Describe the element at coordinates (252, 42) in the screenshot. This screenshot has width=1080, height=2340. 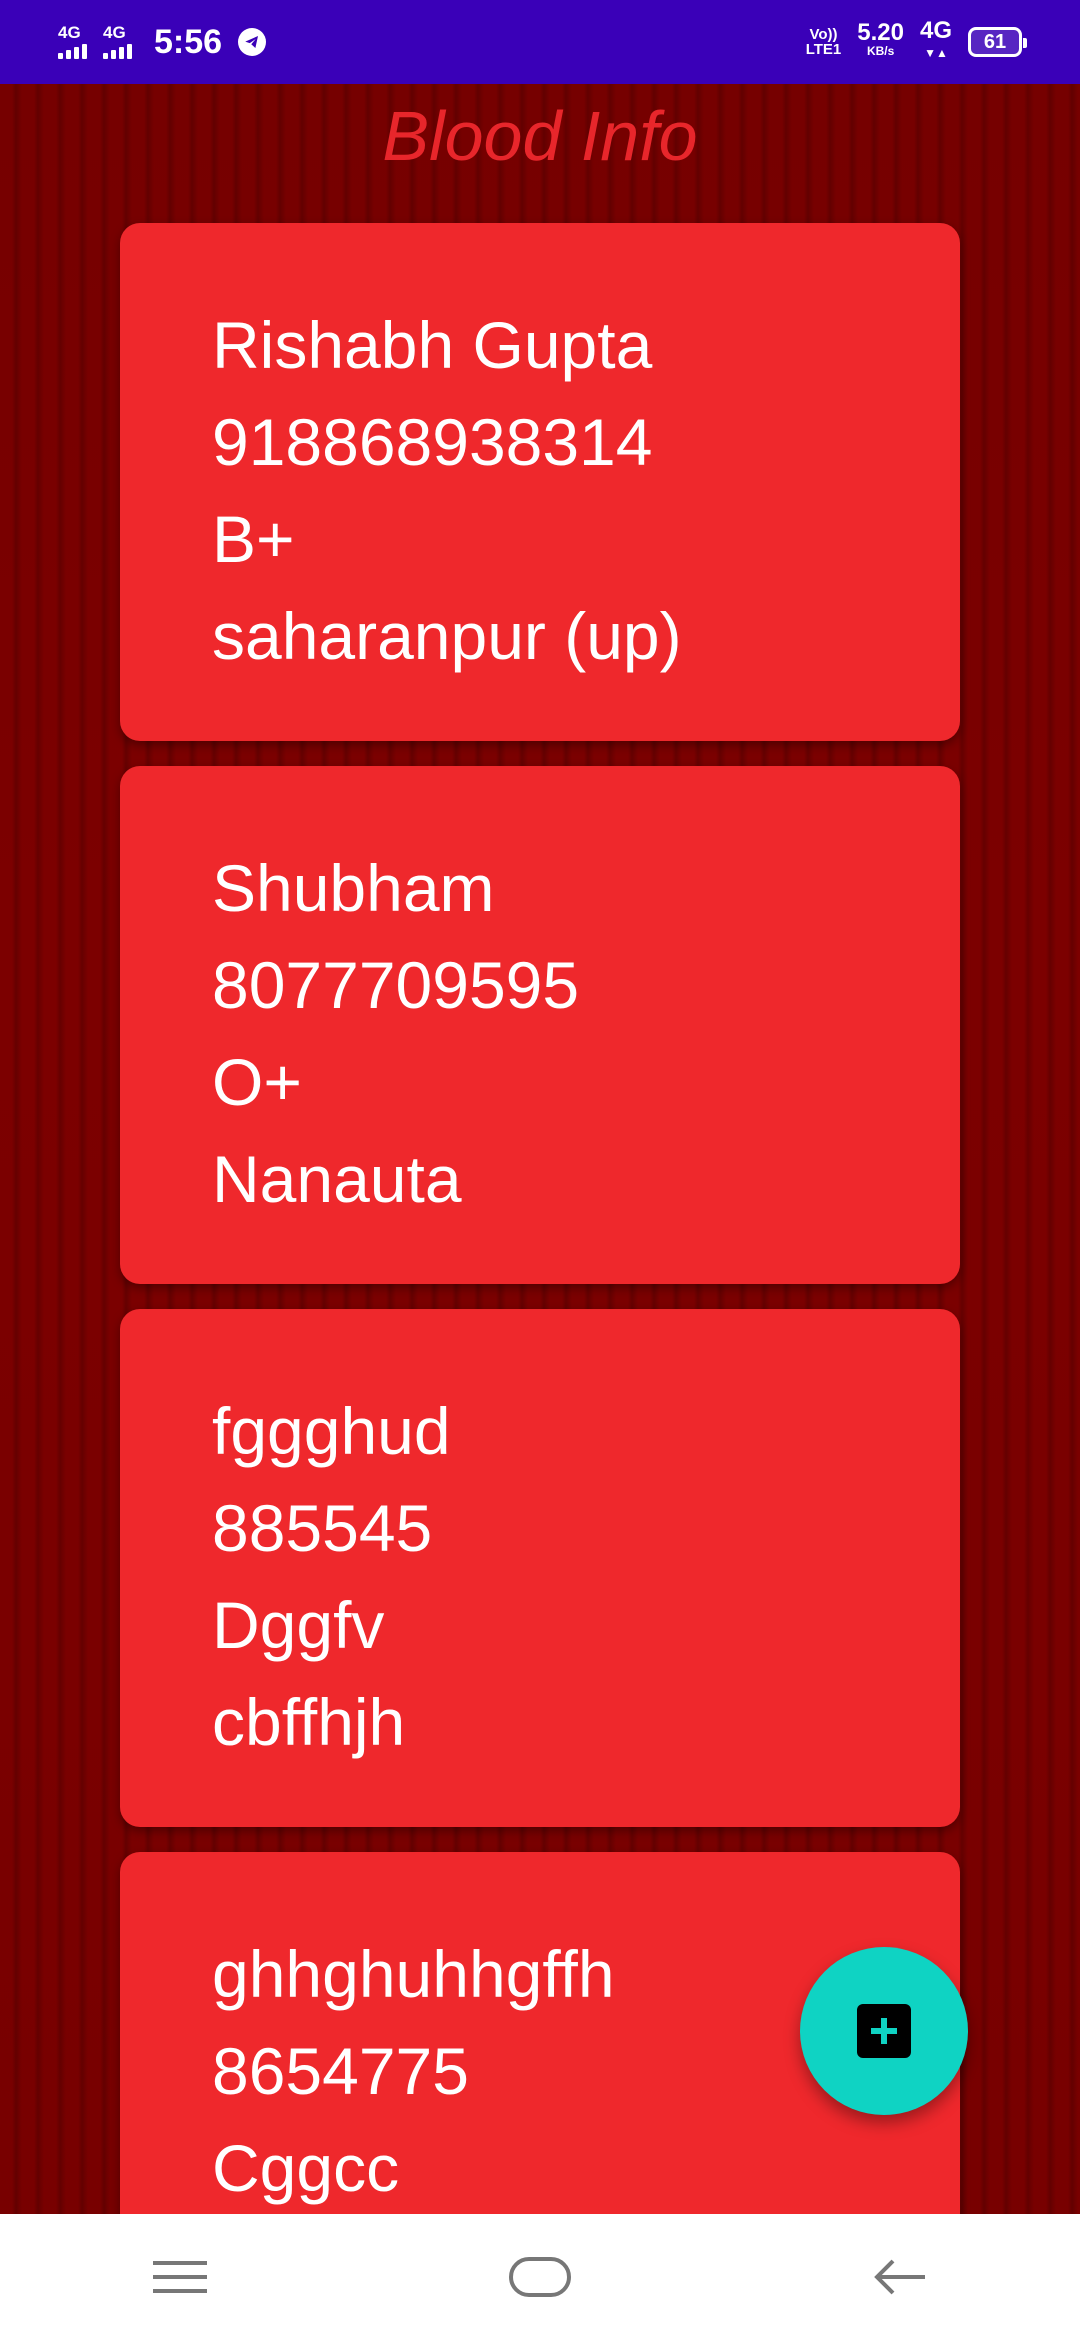
I see `telegram-icon` at that location.